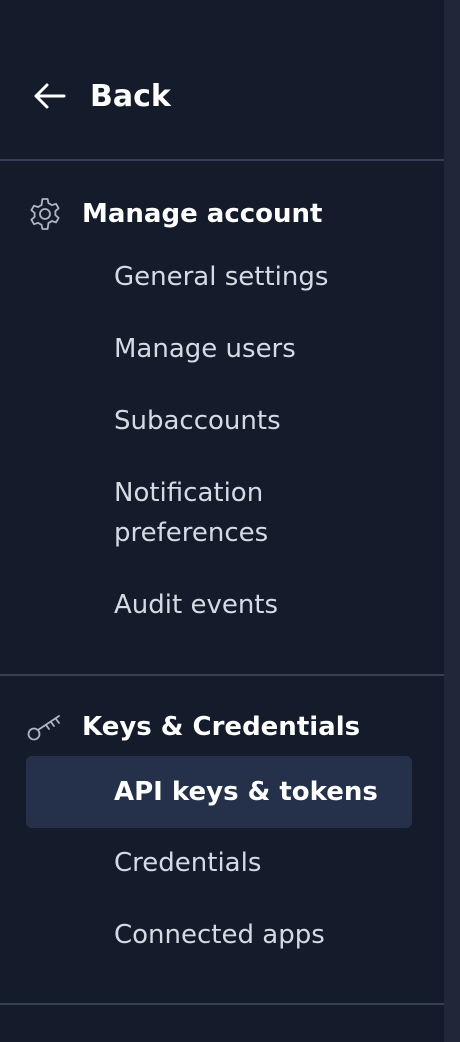 The image size is (460, 1042). Describe the element at coordinates (234, 513) in the screenshot. I see `nav-item-notification-preferences: Notification preferences` at that location.